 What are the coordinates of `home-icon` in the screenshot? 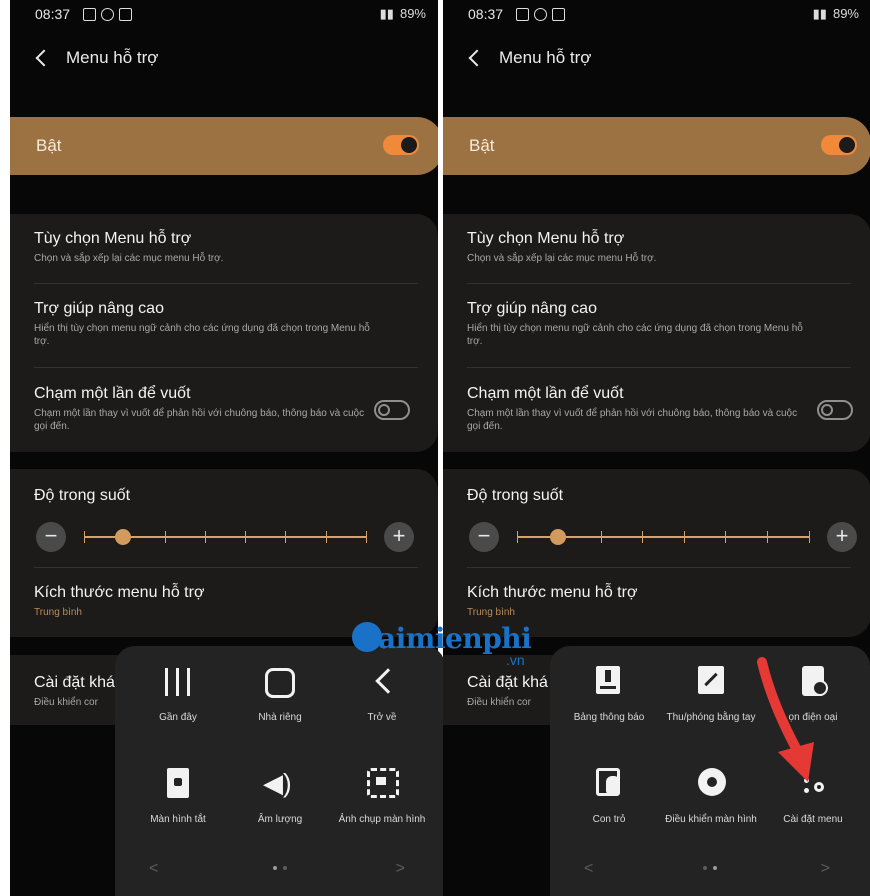 It's located at (280, 688).